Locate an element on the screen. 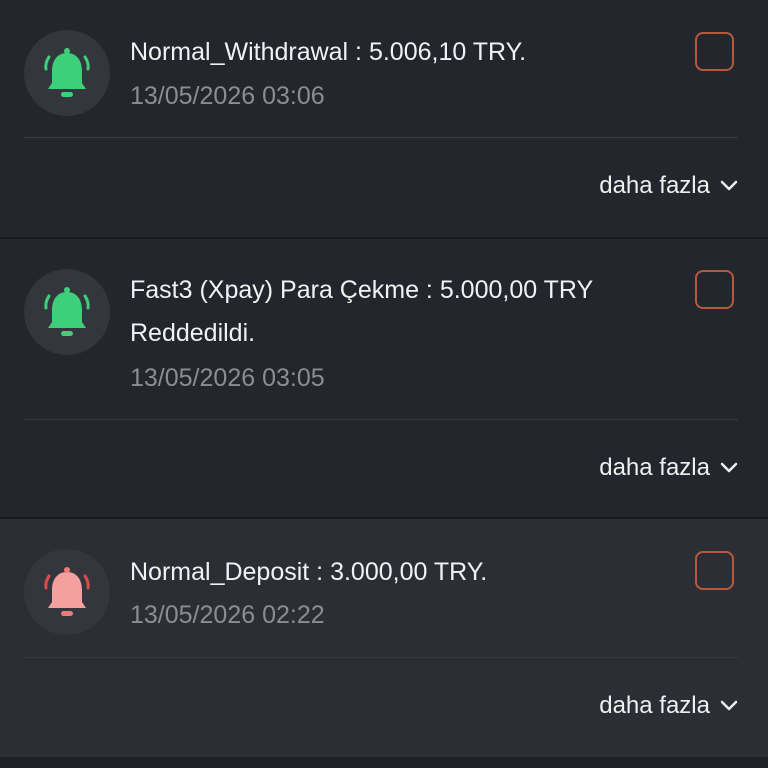 Image resolution: width=768 pixels, height=768 pixels. notification-timestamp: 13/05/2026 03:06 is located at coordinates (227, 96).